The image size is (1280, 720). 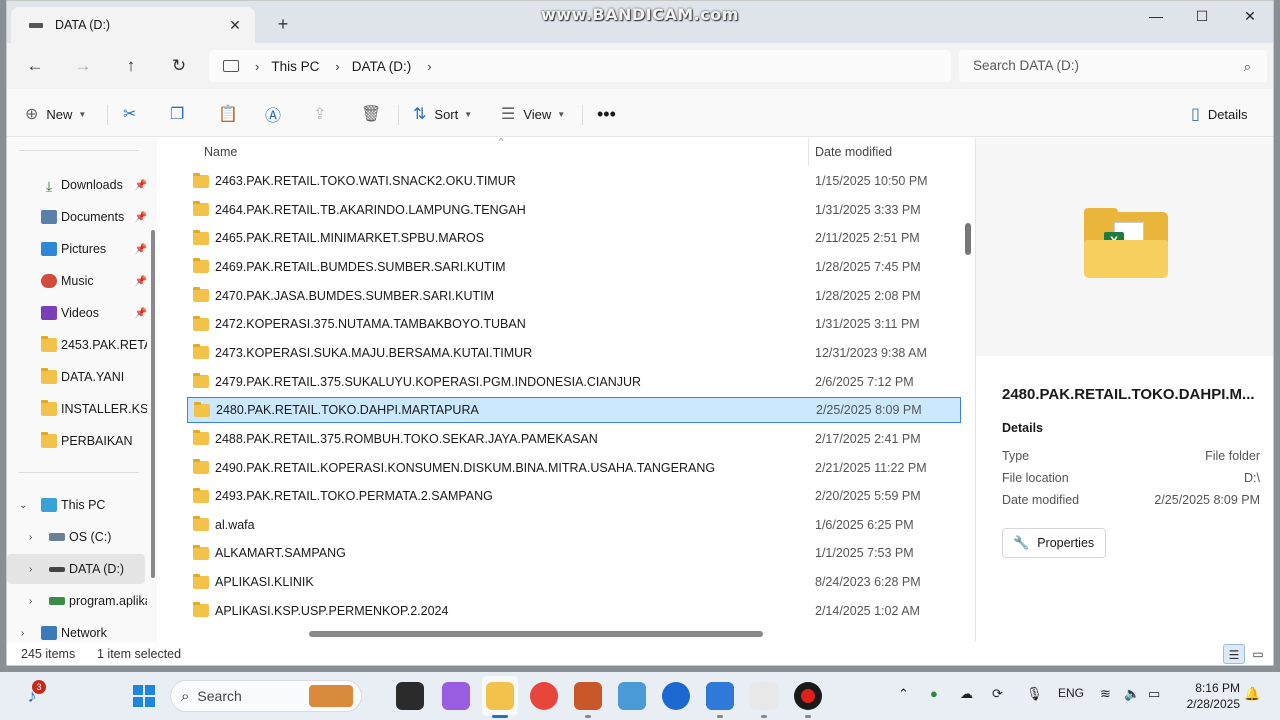 What do you see at coordinates (382, 66) in the screenshot?
I see `breadcrumb-data-d: DATA (D:)` at bounding box center [382, 66].